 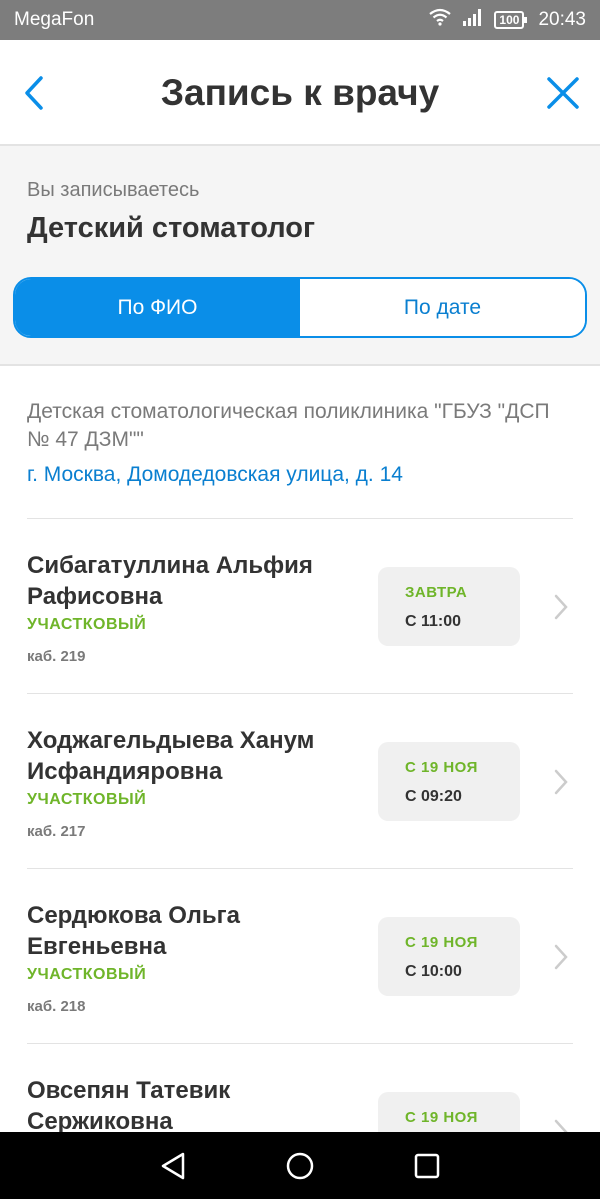 What do you see at coordinates (56, 1006) in the screenshot?
I see `doctor-cabinet: каб. 218` at bounding box center [56, 1006].